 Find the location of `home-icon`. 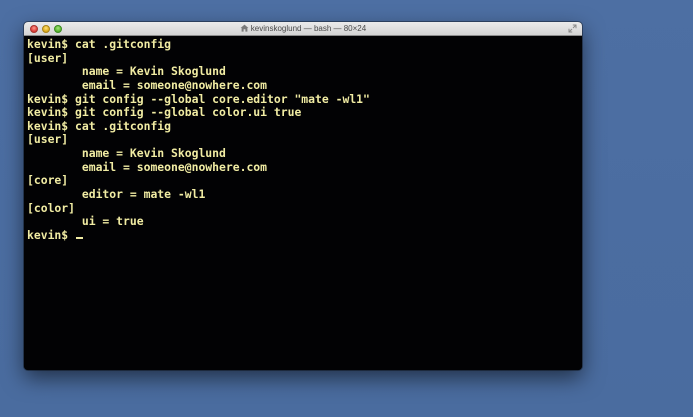

home-icon is located at coordinates (244, 28).